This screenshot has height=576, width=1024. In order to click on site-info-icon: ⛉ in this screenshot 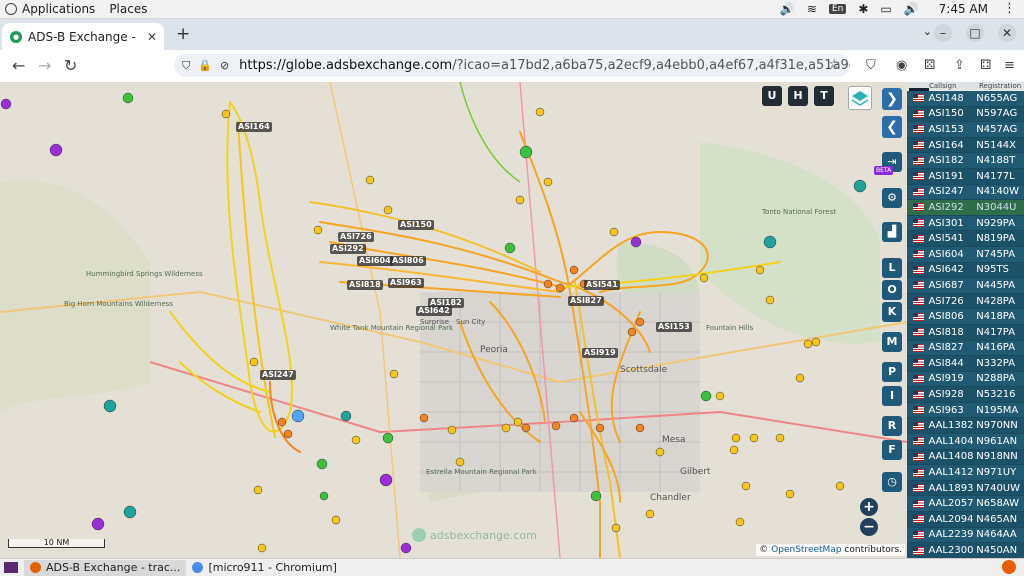, I will do `click(186, 66)`.